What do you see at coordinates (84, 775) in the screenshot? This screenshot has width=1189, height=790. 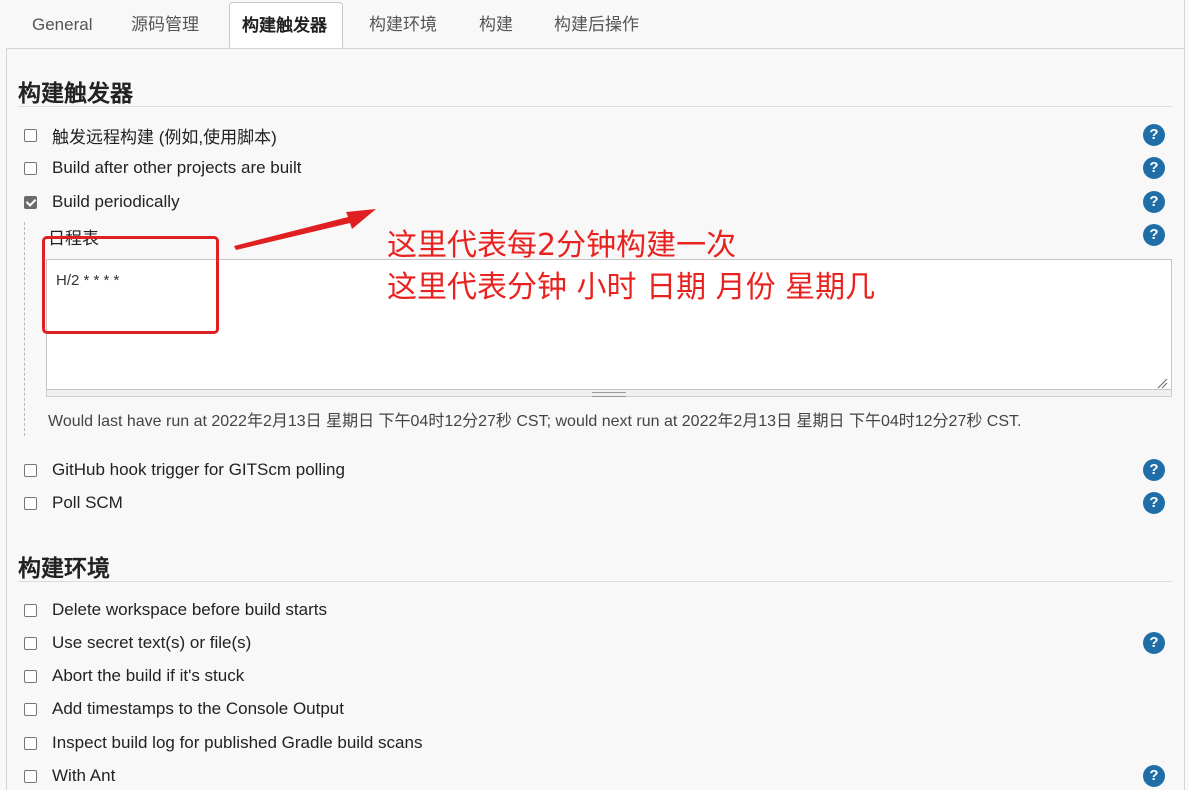 I see `env-with-ant-label: With Ant` at bounding box center [84, 775].